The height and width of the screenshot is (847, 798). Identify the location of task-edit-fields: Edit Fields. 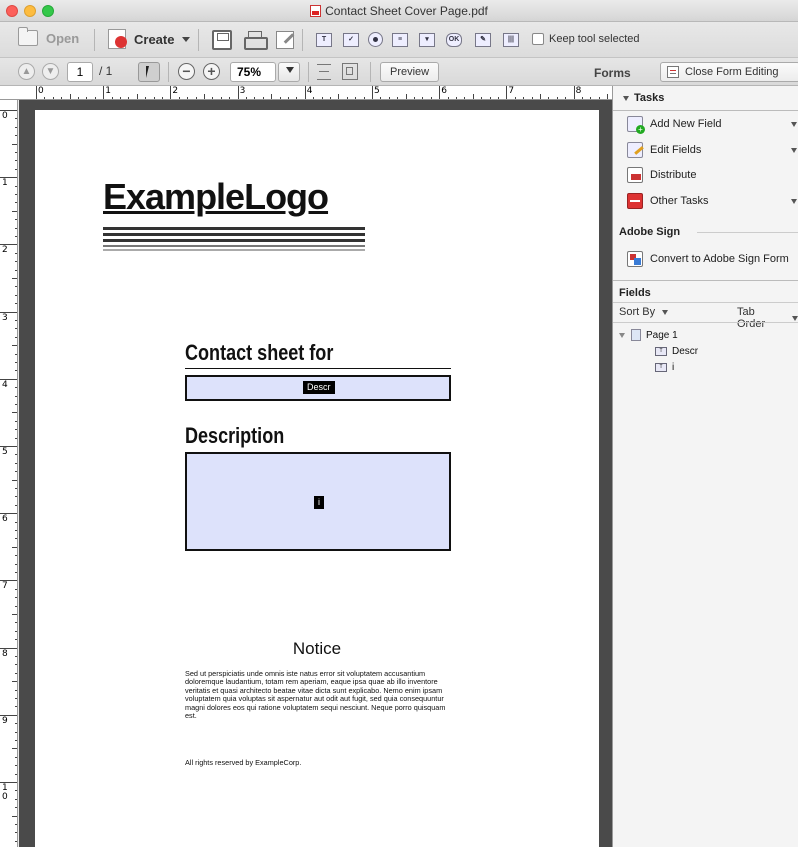
(712, 150).